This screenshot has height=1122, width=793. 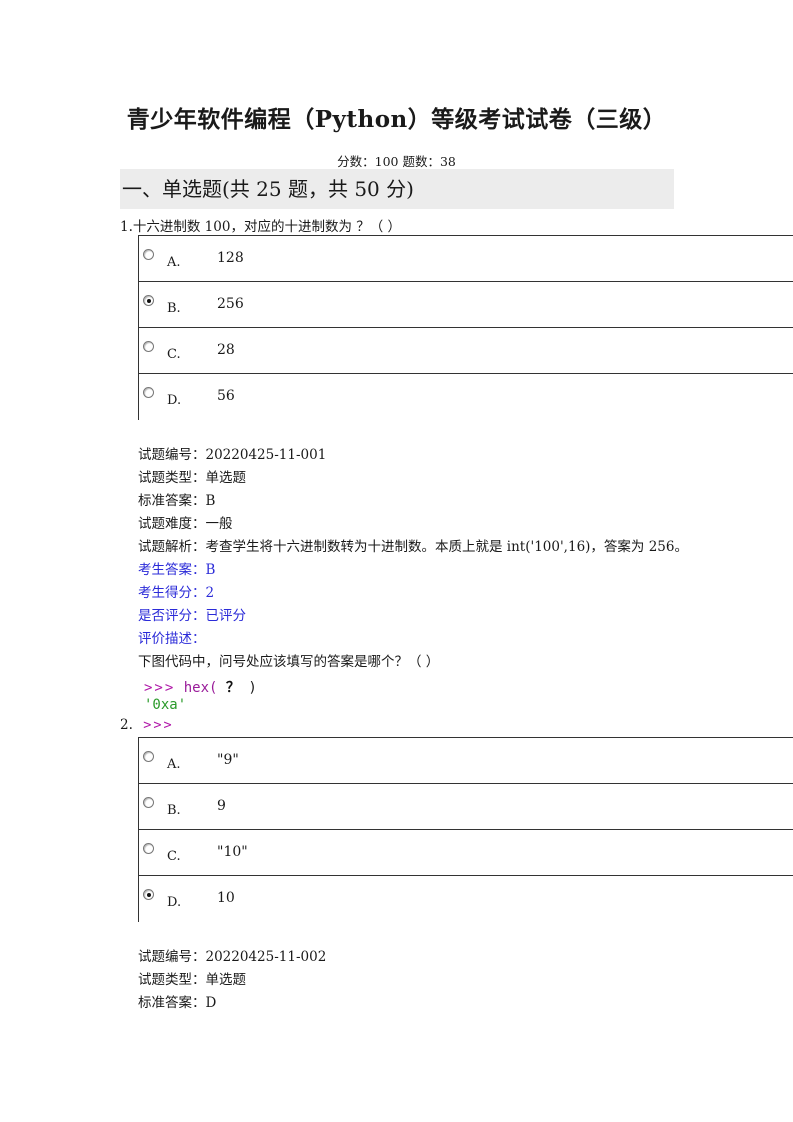 What do you see at coordinates (397, 189) in the screenshot?
I see `section-heading: 一、单选题(共 25 题，共 50 分)` at bounding box center [397, 189].